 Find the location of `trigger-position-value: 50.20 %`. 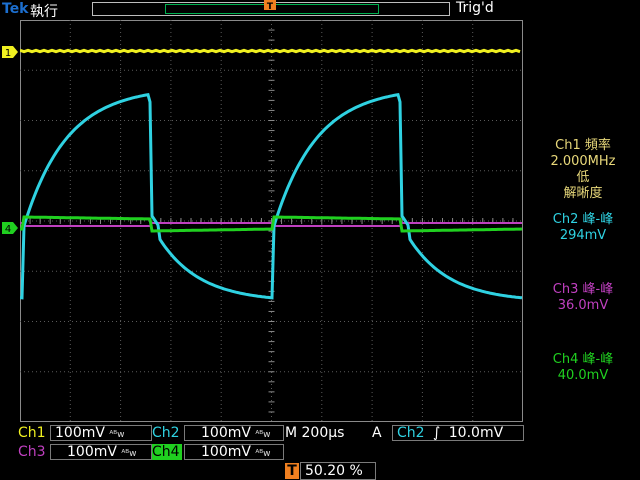

trigger-position-value: 50.20 % is located at coordinates (334, 471).